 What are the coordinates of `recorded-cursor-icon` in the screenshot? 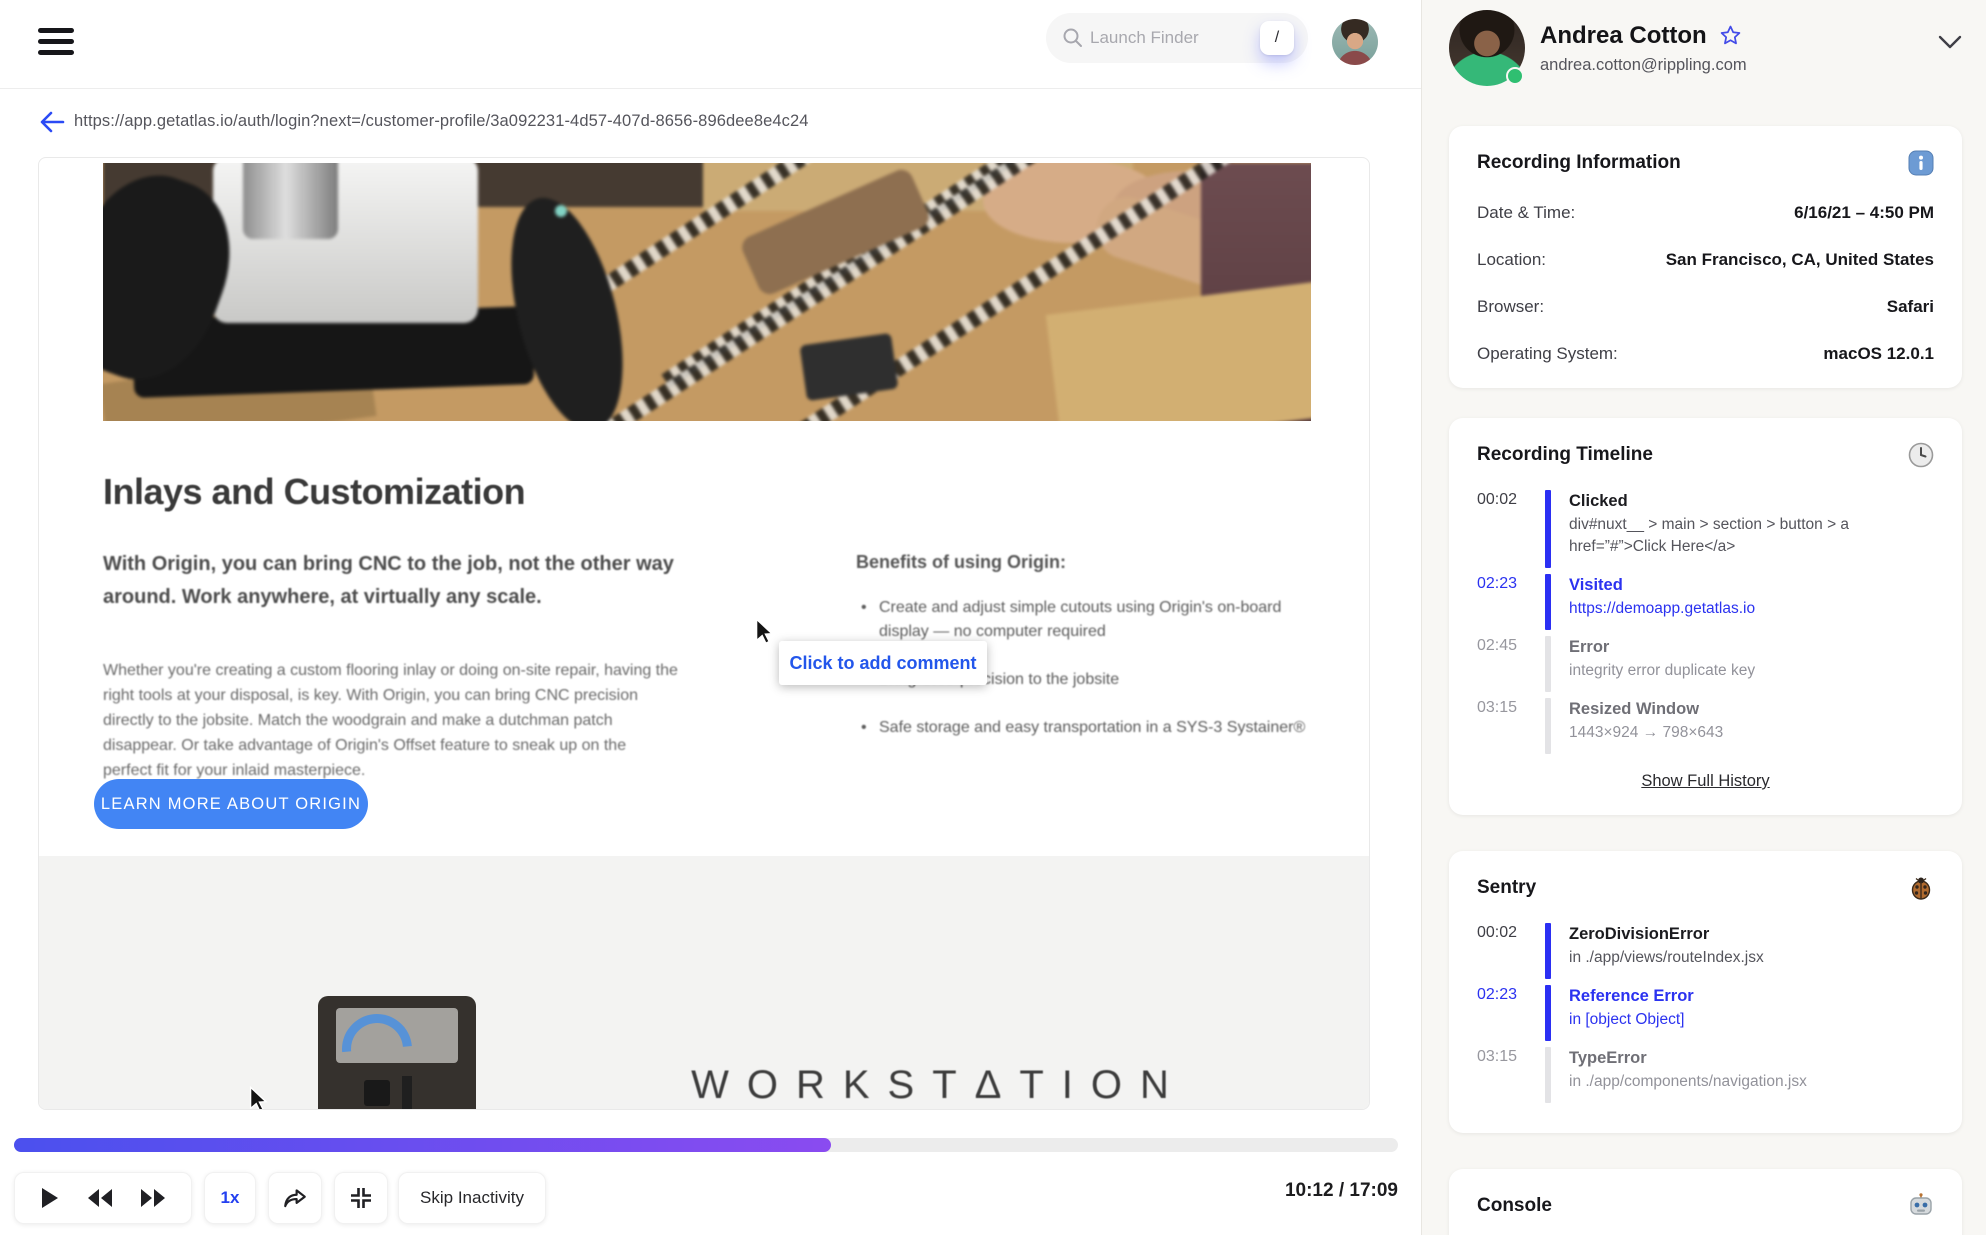 It's located at (258, 1097).